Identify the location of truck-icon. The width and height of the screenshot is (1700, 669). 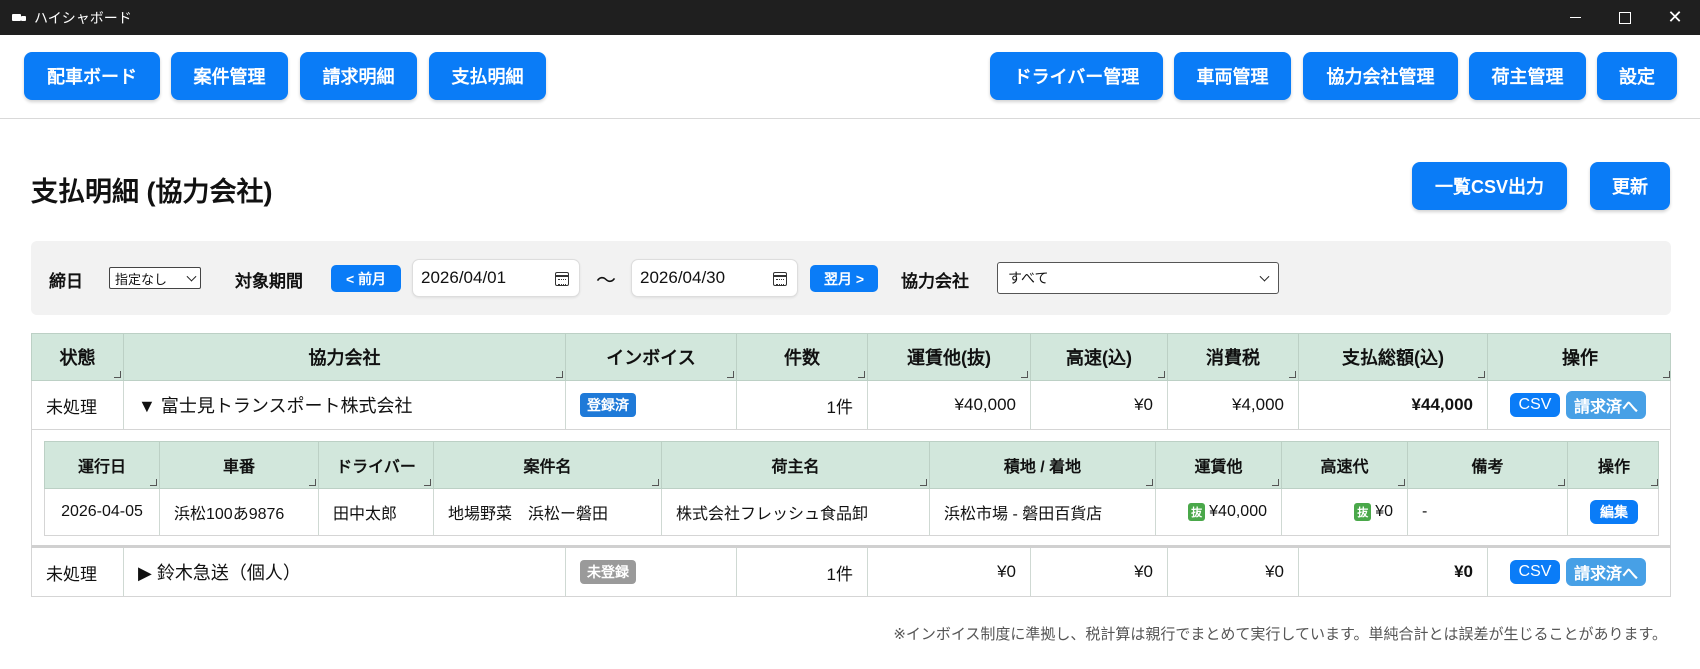
(19, 18).